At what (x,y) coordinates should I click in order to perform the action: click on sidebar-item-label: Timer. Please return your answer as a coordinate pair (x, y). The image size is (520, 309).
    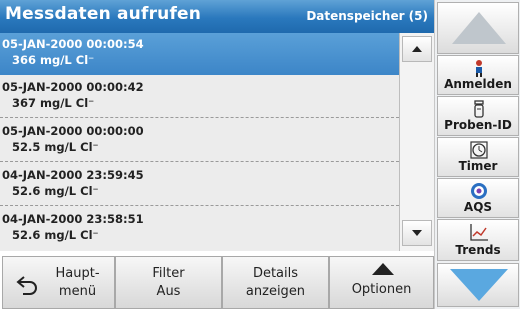
    Looking at the image, I should click on (478, 166).